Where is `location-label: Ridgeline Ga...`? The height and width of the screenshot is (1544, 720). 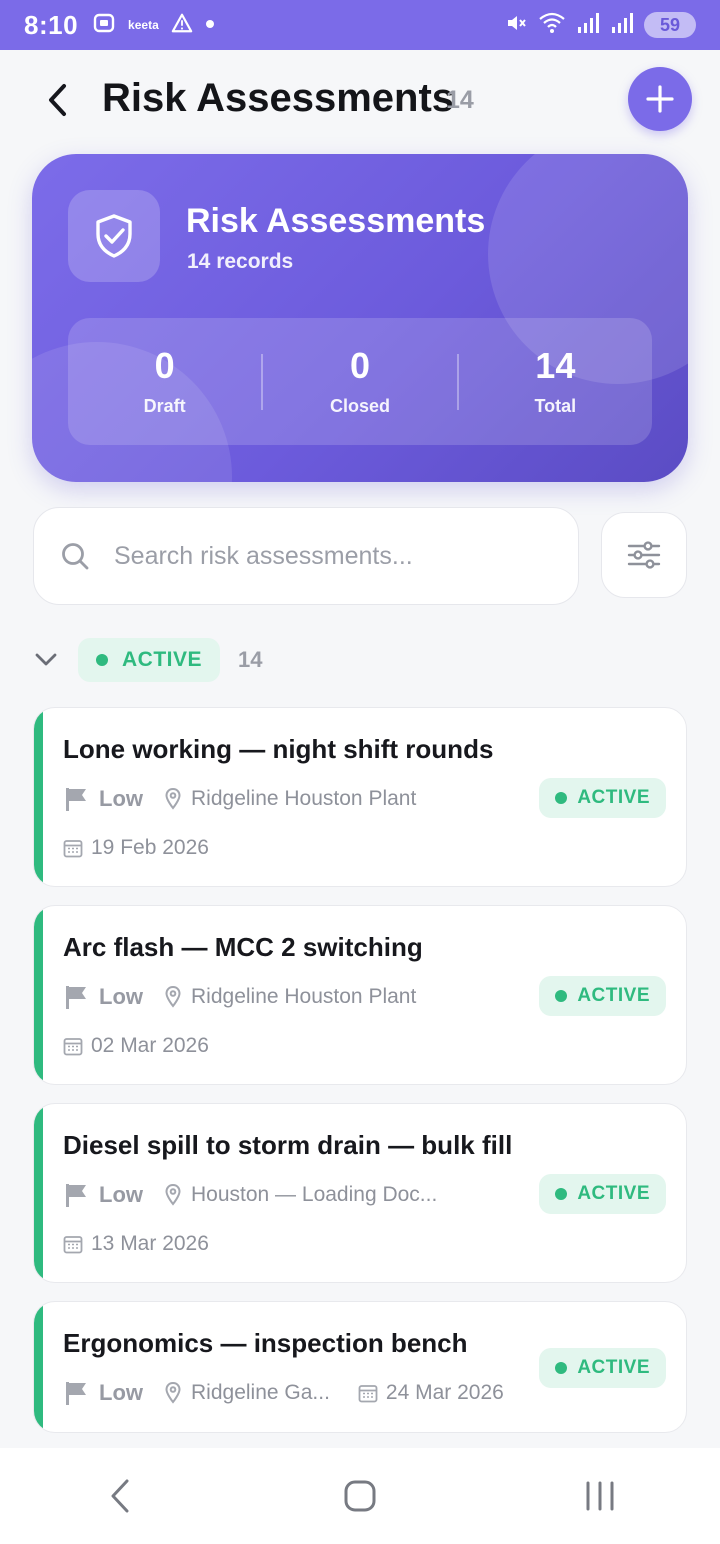 location-label: Ridgeline Ga... is located at coordinates (260, 1392).